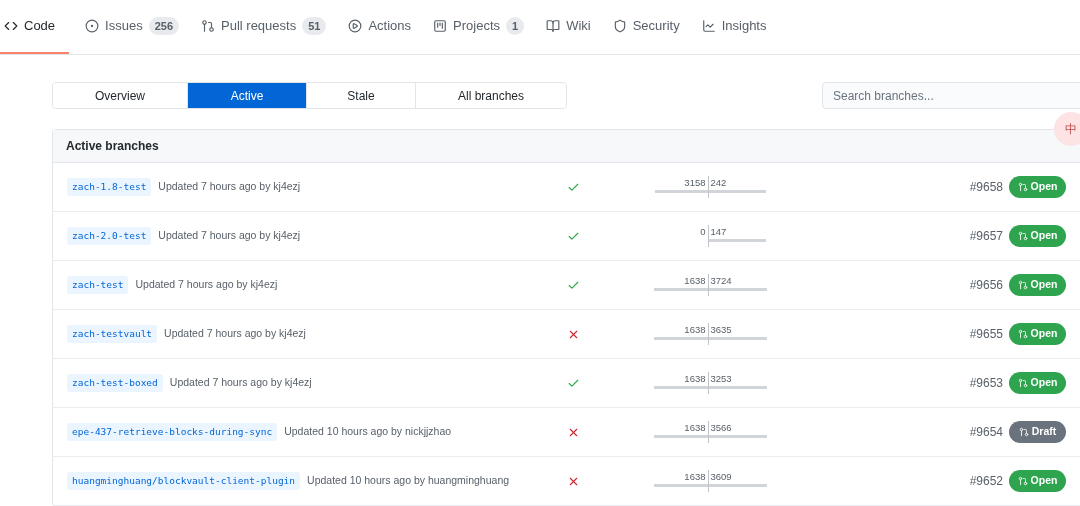  I want to click on repo-tab: Actions, so click(380, 27).